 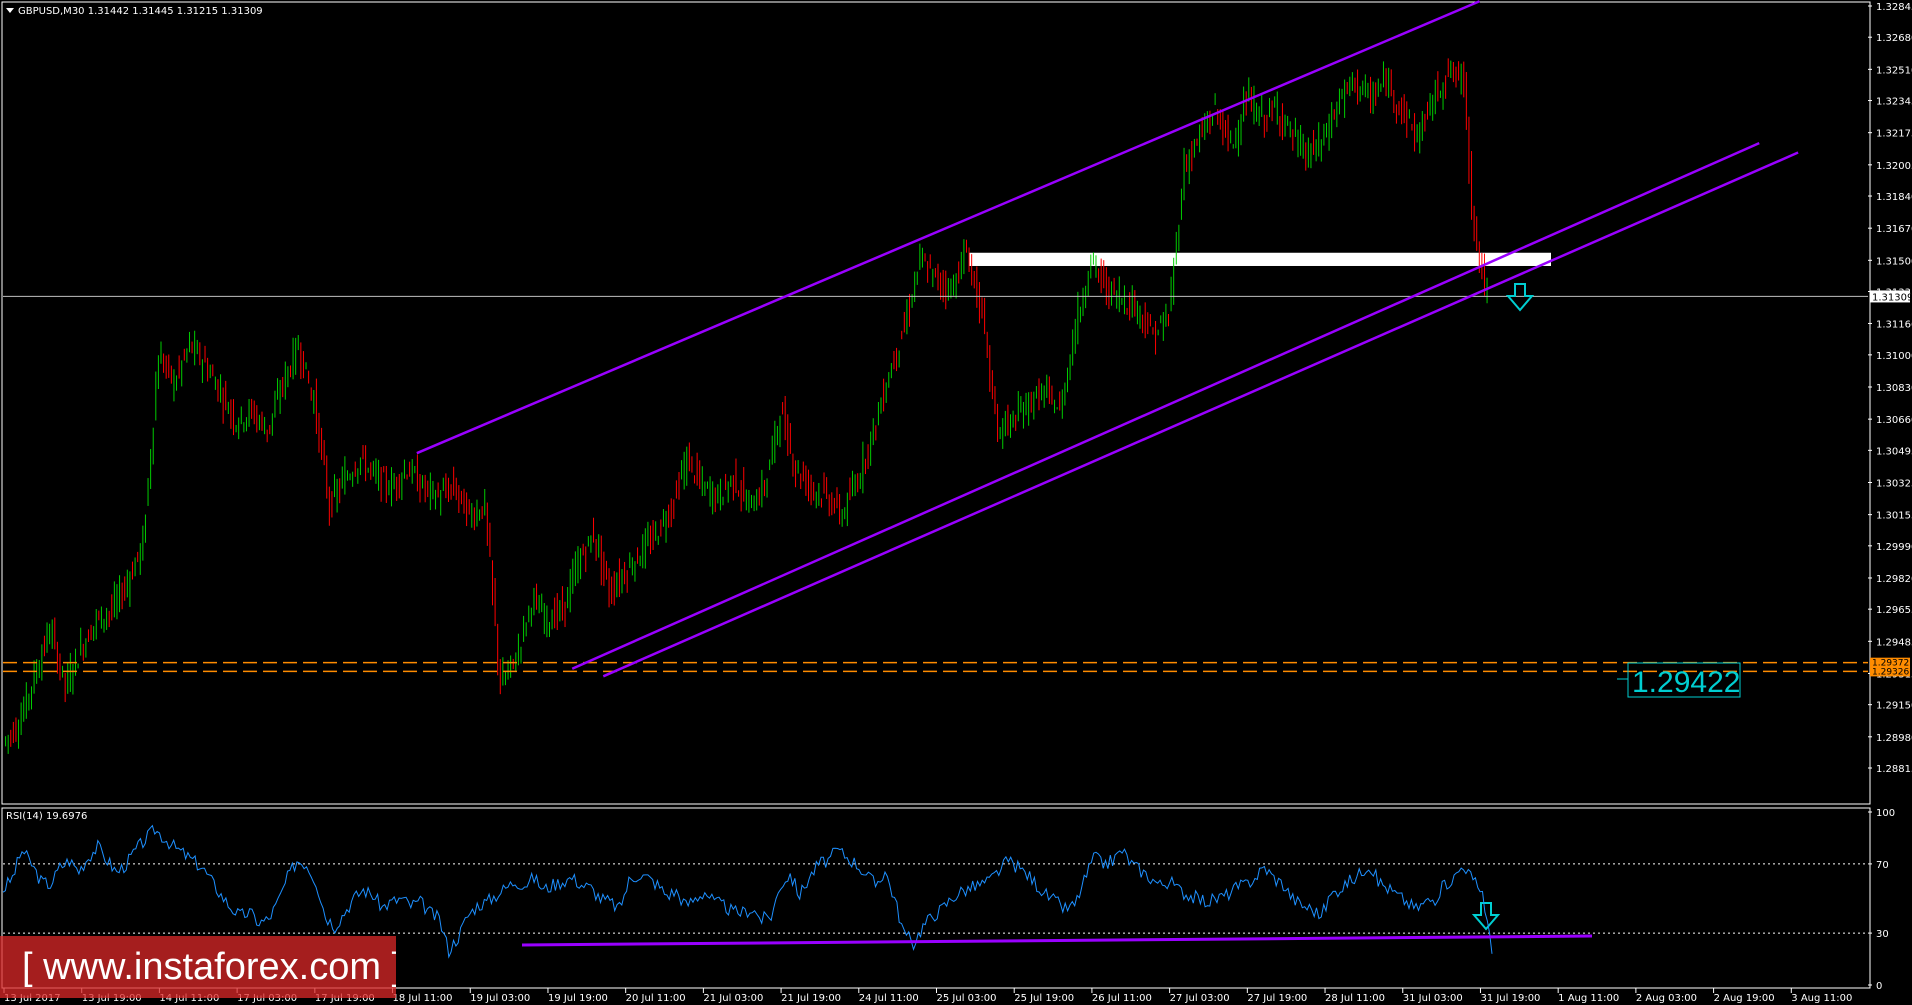 I want to click on price-tick-label: 1.30495, so click(x=1894, y=451).